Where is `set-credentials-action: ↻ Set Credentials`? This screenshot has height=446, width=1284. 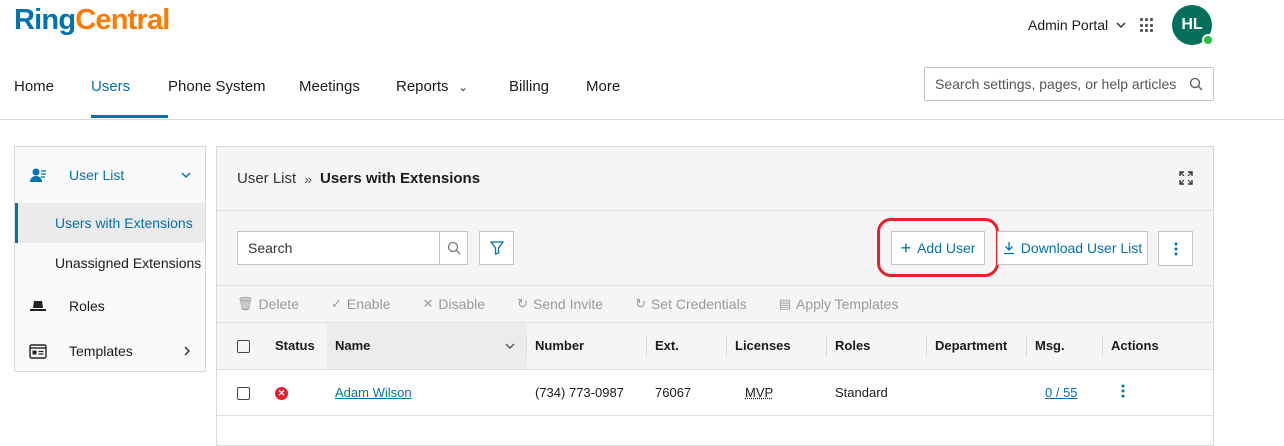 set-credentials-action: ↻ Set Credentials is located at coordinates (691, 304).